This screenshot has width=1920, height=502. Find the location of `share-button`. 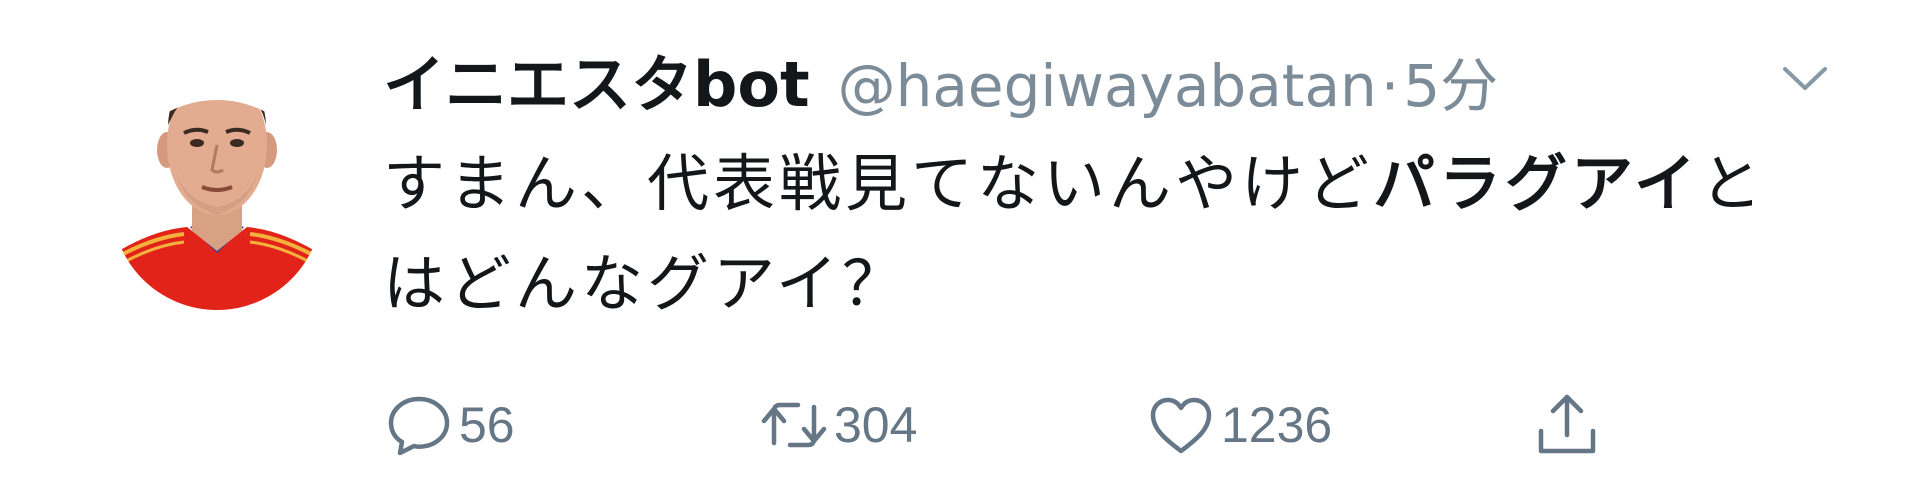

share-button is located at coordinates (1567, 425).